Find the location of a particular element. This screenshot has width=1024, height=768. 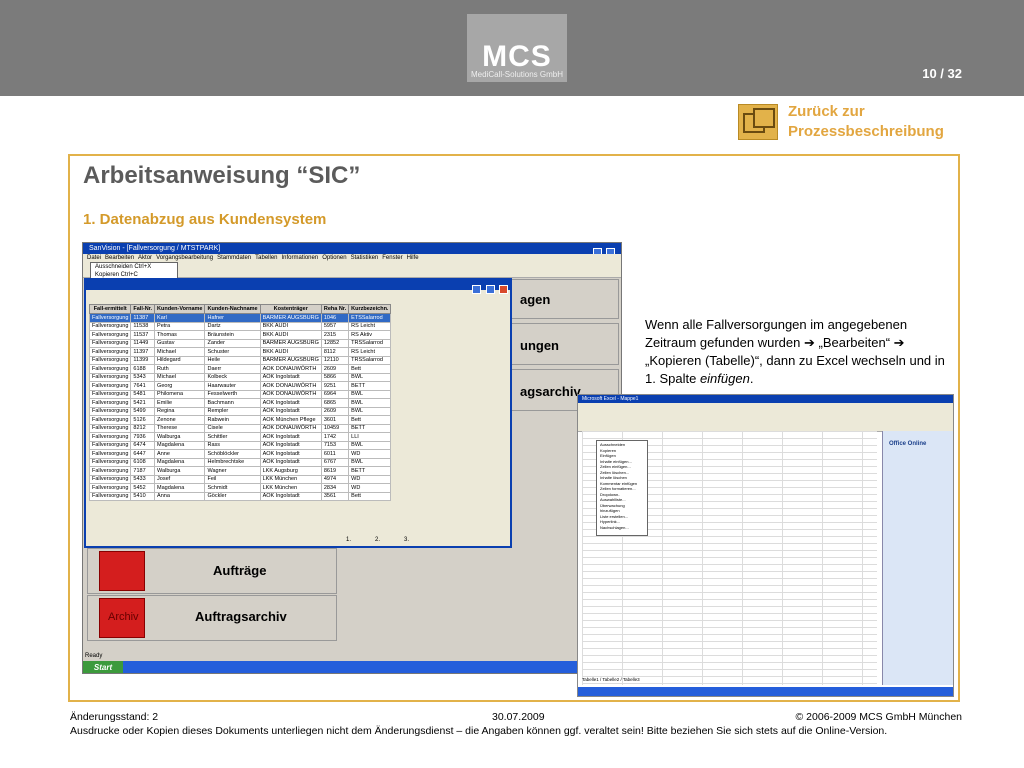

table-cell: Haarwauter is located at coordinates (232, 386).